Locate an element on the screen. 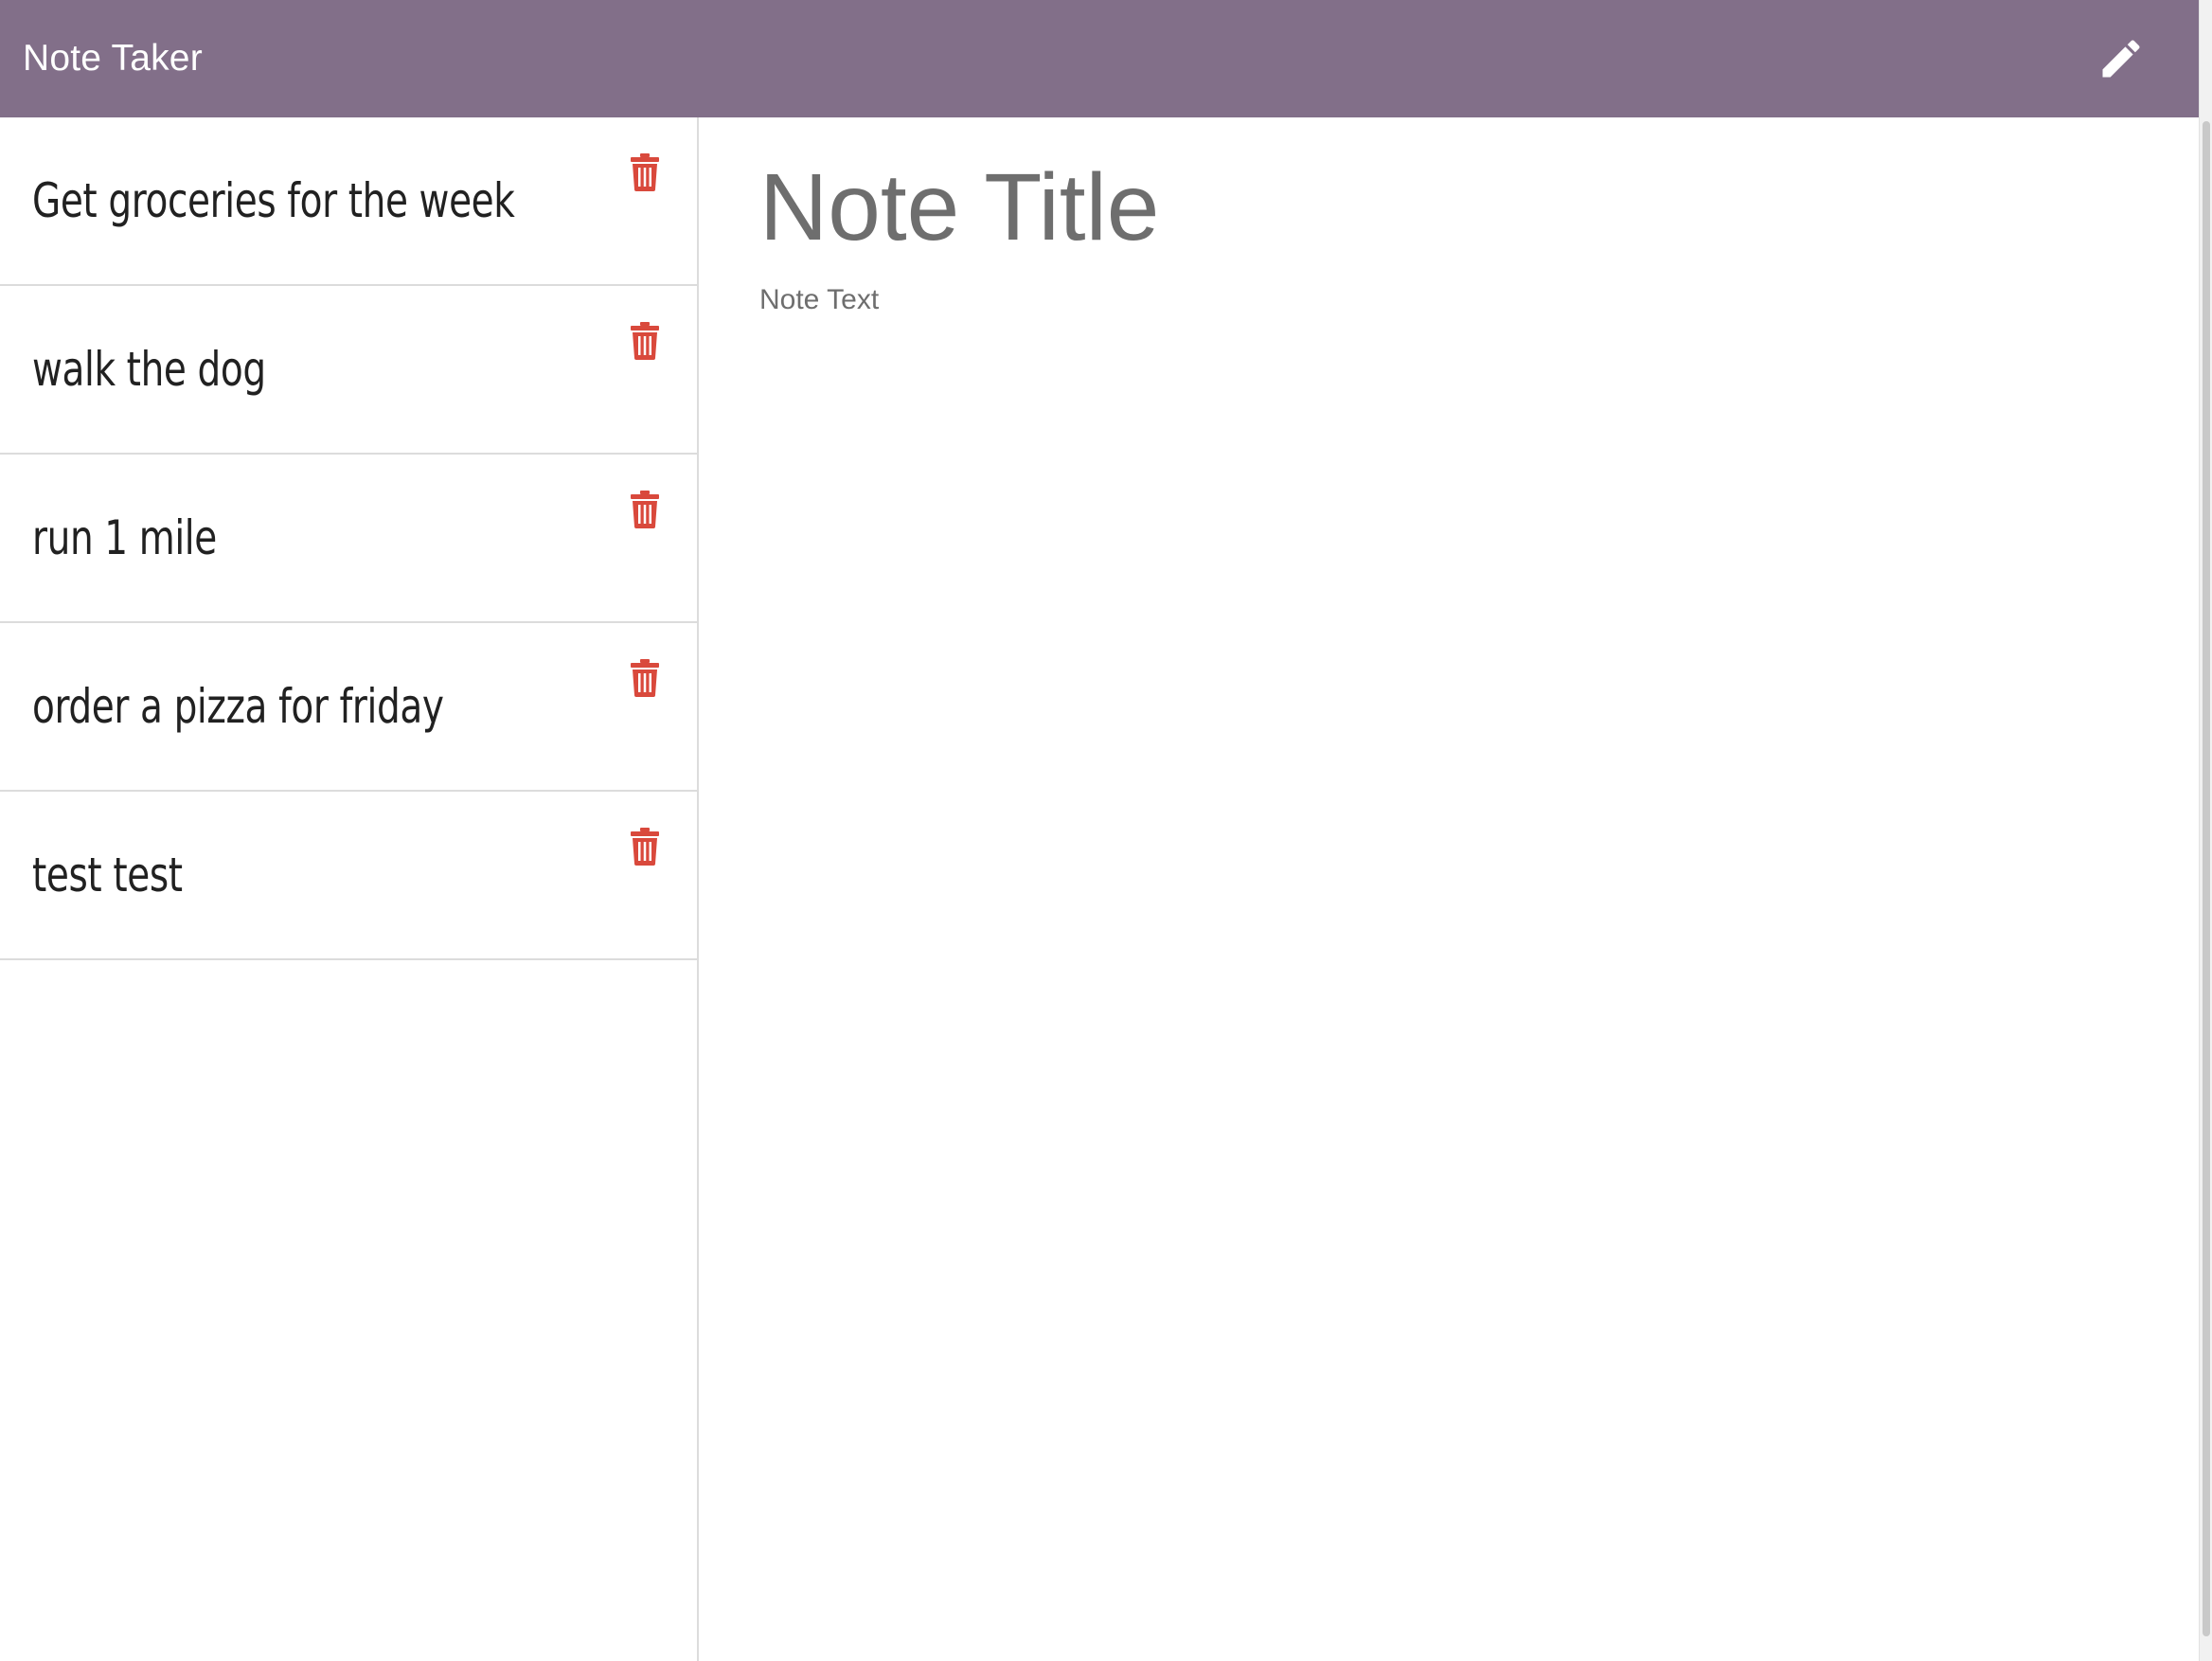 The width and height of the screenshot is (2212, 1661). pencil-icon is located at coordinates (2121, 59).